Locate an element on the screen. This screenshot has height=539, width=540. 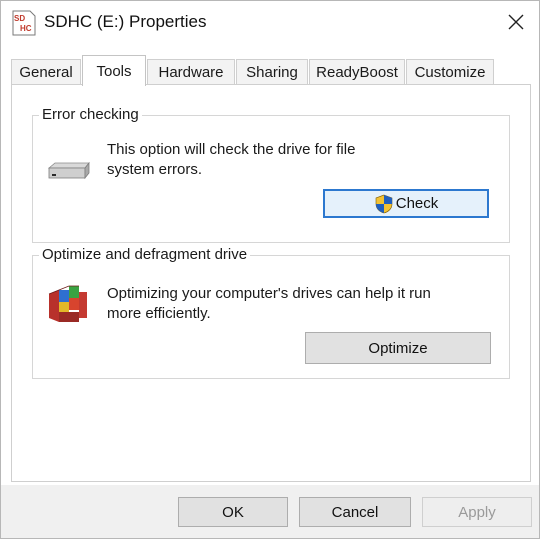
check-button: Check is located at coordinates (406, 203).